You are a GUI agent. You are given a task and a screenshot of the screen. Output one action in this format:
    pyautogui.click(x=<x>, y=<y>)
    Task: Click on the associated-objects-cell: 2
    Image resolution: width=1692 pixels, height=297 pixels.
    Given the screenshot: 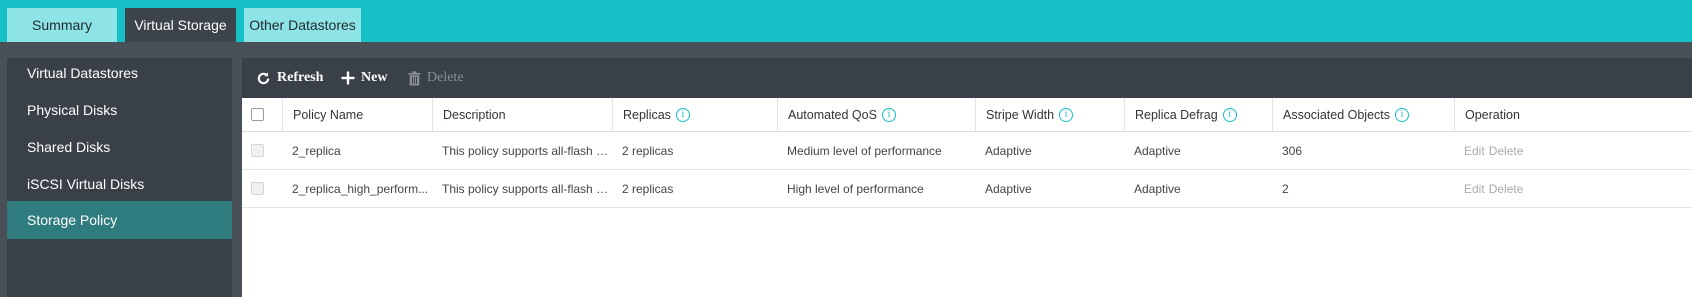 What is the action you would take?
    pyautogui.click(x=1363, y=188)
    